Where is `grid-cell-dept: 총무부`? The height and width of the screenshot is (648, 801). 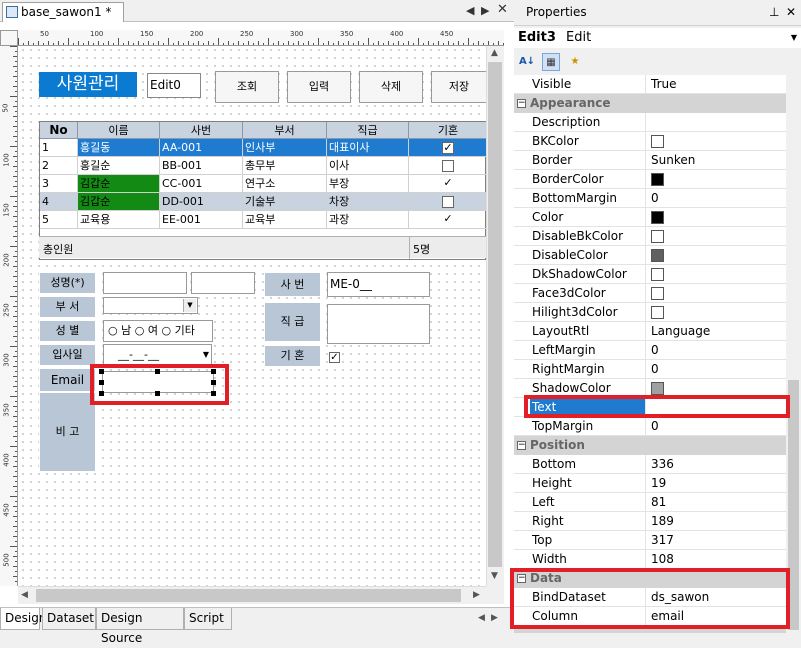
grid-cell-dept: 총무부 is located at coordinates (285, 166).